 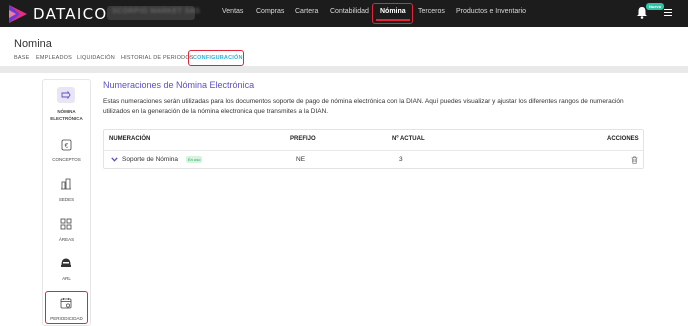 I want to click on sidebar-item-conceptos: CONCEPTOS, so click(x=66, y=159).